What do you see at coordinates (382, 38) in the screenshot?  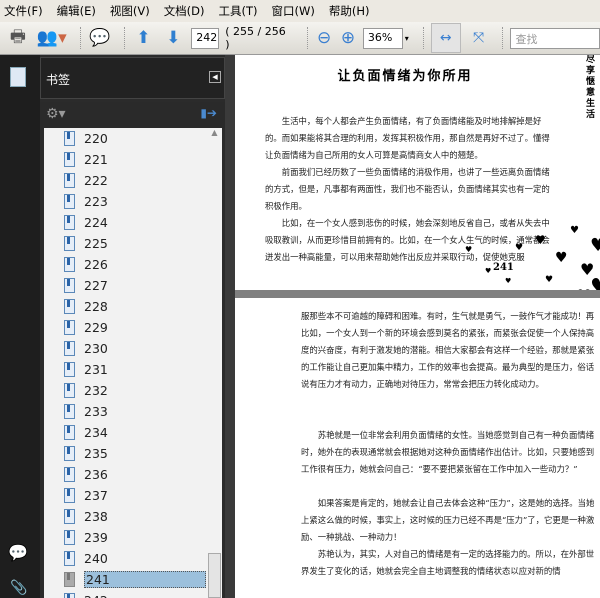 I see `zoom-input: 36%` at bounding box center [382, 38].